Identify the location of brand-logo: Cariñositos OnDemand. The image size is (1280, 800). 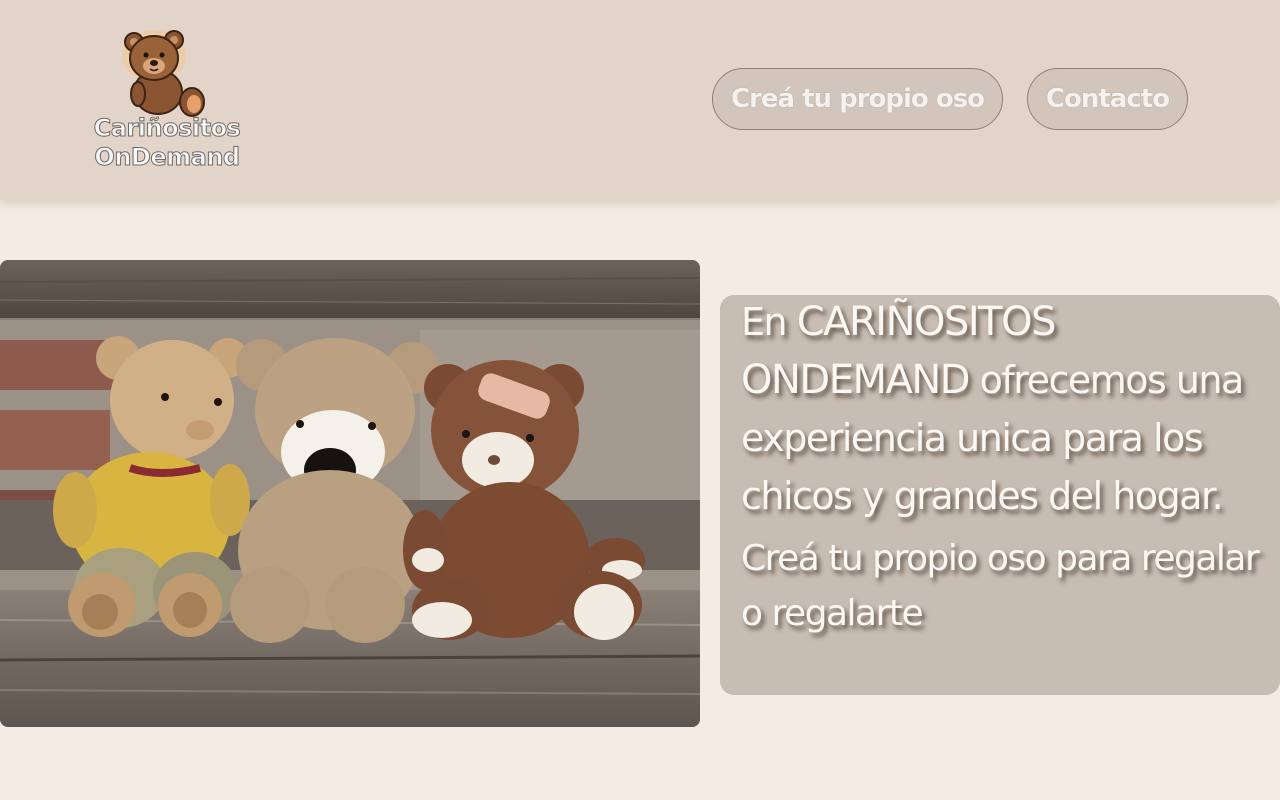
(167, 103).